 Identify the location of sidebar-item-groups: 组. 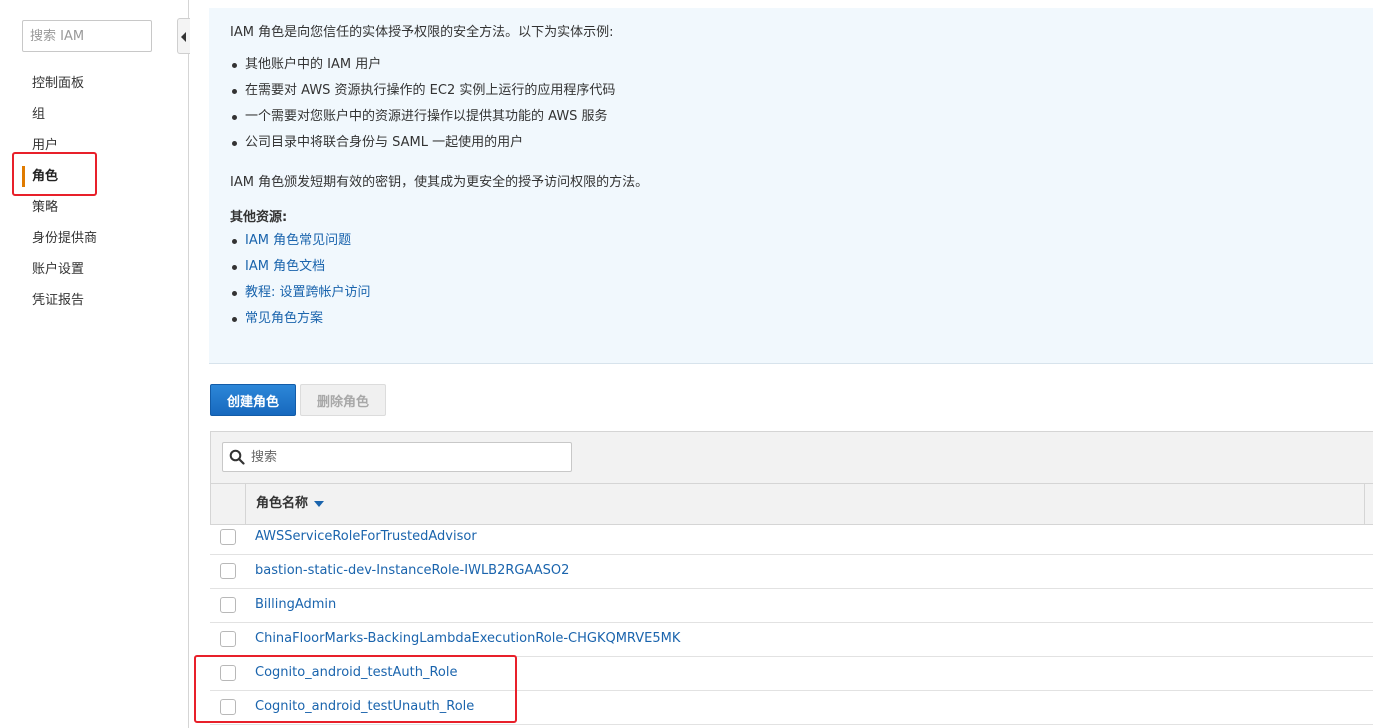
(94, 114).